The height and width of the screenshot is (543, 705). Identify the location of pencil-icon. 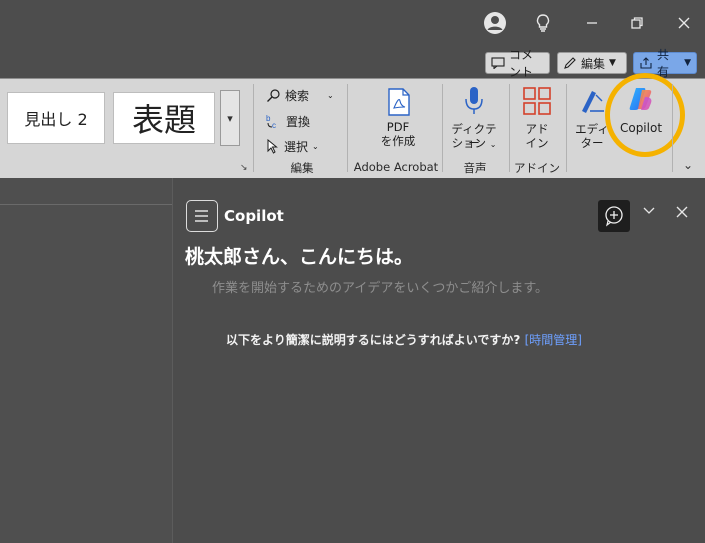
(570, 63).